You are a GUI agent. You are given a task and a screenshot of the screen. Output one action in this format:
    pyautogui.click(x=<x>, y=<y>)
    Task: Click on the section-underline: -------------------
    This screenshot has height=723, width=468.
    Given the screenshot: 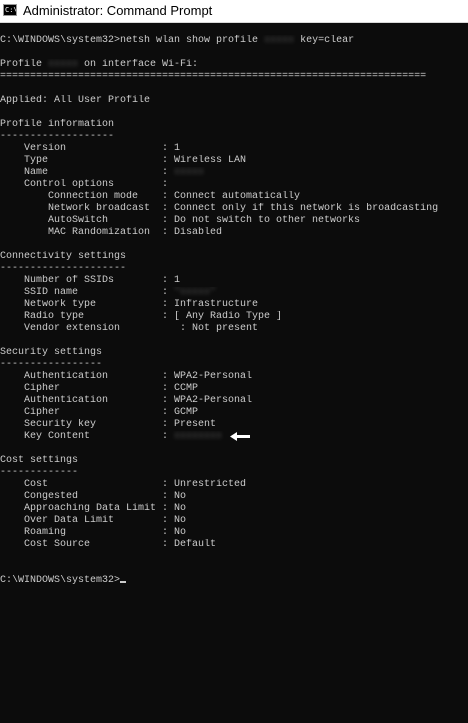 What is the action you would take?
    pyautogui.click(x=57, y=136)
    